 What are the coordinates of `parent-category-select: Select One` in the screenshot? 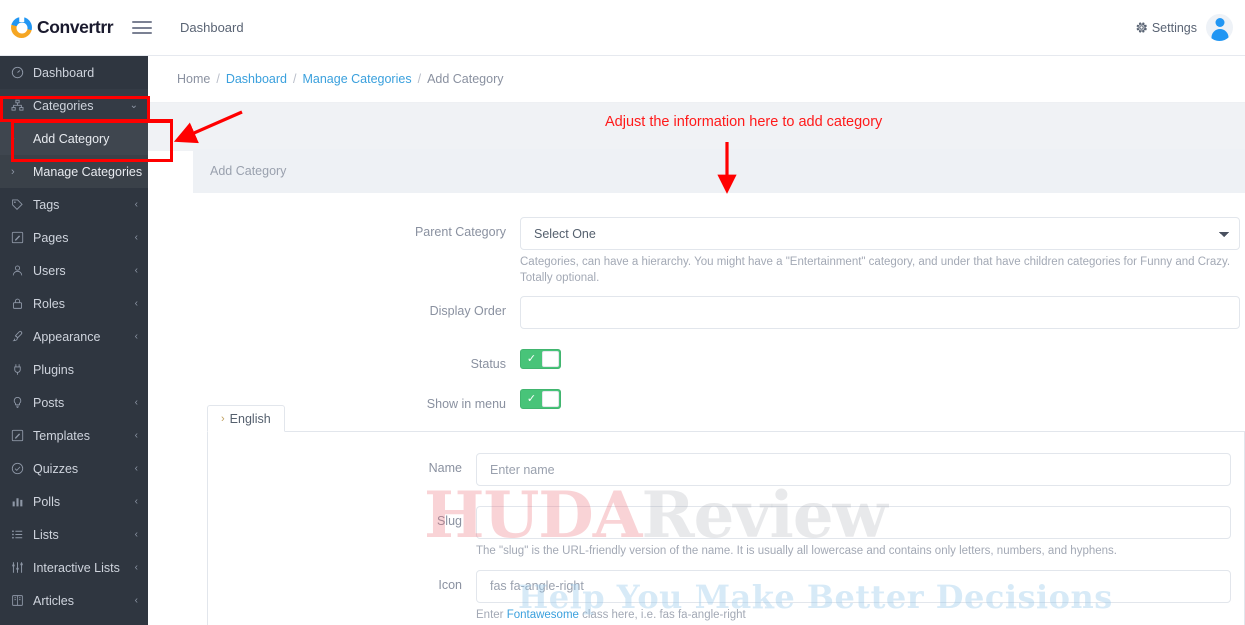 It's located at (880, 233).